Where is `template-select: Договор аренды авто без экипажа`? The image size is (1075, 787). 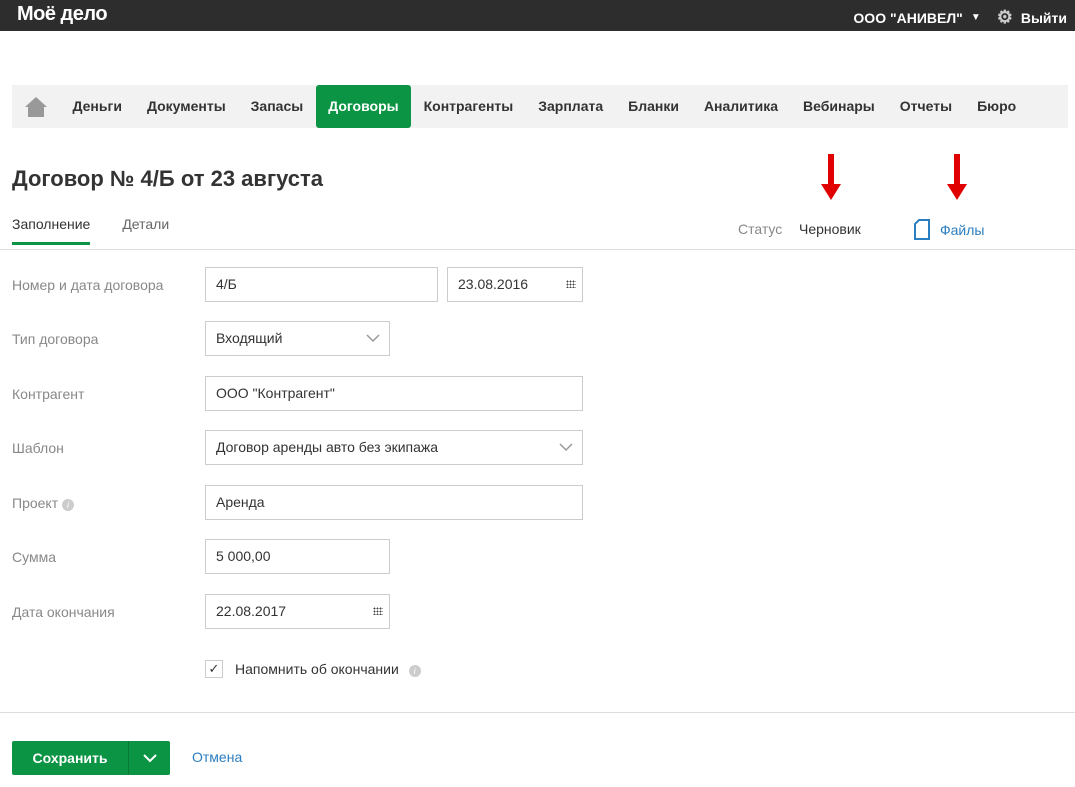 template-select: Договор аренды авто без экипажа is located at coordinates (394, 447).